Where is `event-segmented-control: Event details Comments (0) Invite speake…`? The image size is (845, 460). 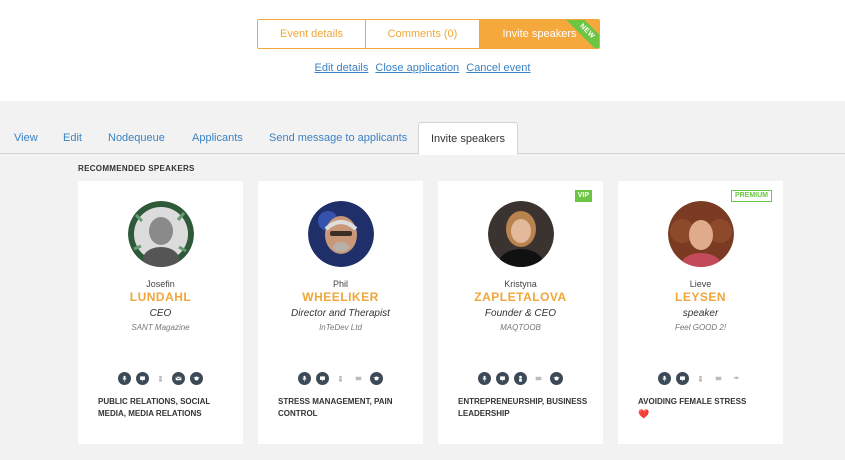
event-segmented-control: Event details Comments (0) Invite speake… is located at coordinates (428, 34).